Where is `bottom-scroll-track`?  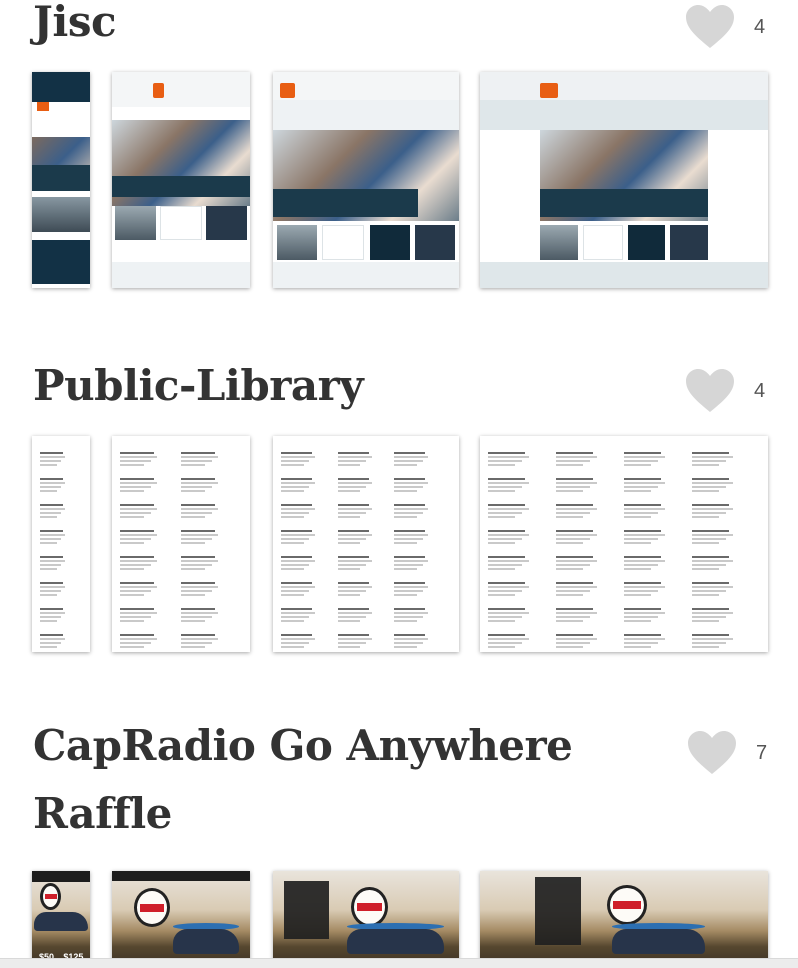
bottom-scroll-track is located at coordinates (399, 963).